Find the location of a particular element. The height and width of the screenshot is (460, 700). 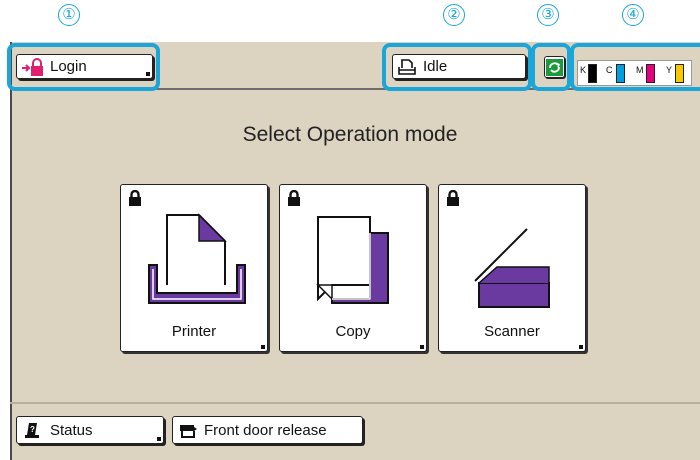

scanner-icon is located at coordinates (512, 268).